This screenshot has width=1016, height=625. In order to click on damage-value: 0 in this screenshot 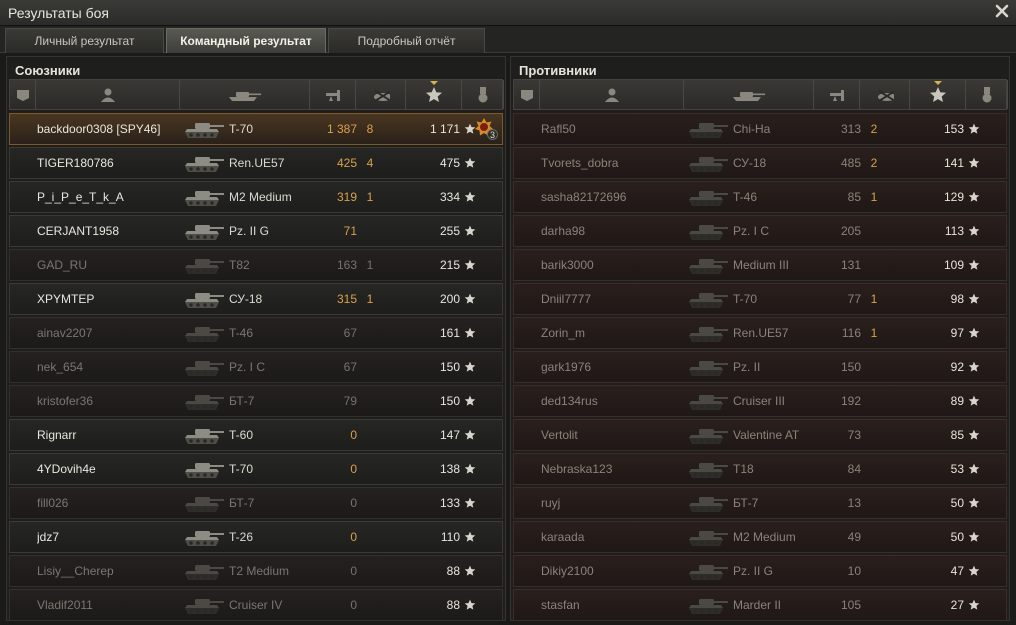, I will do `click(353, 571)`.